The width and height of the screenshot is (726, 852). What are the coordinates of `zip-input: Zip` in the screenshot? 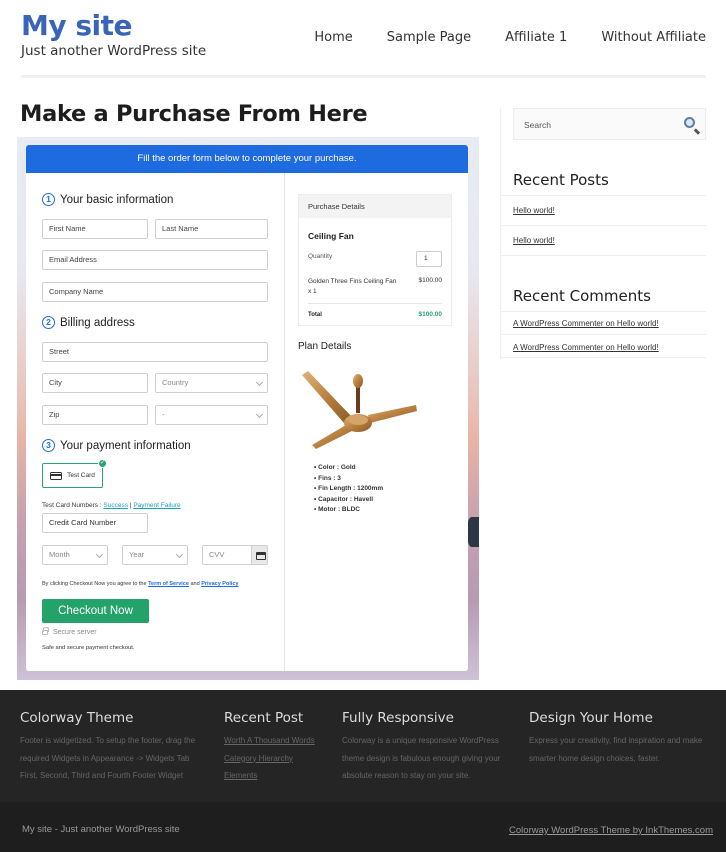 It's located at (95, 415).